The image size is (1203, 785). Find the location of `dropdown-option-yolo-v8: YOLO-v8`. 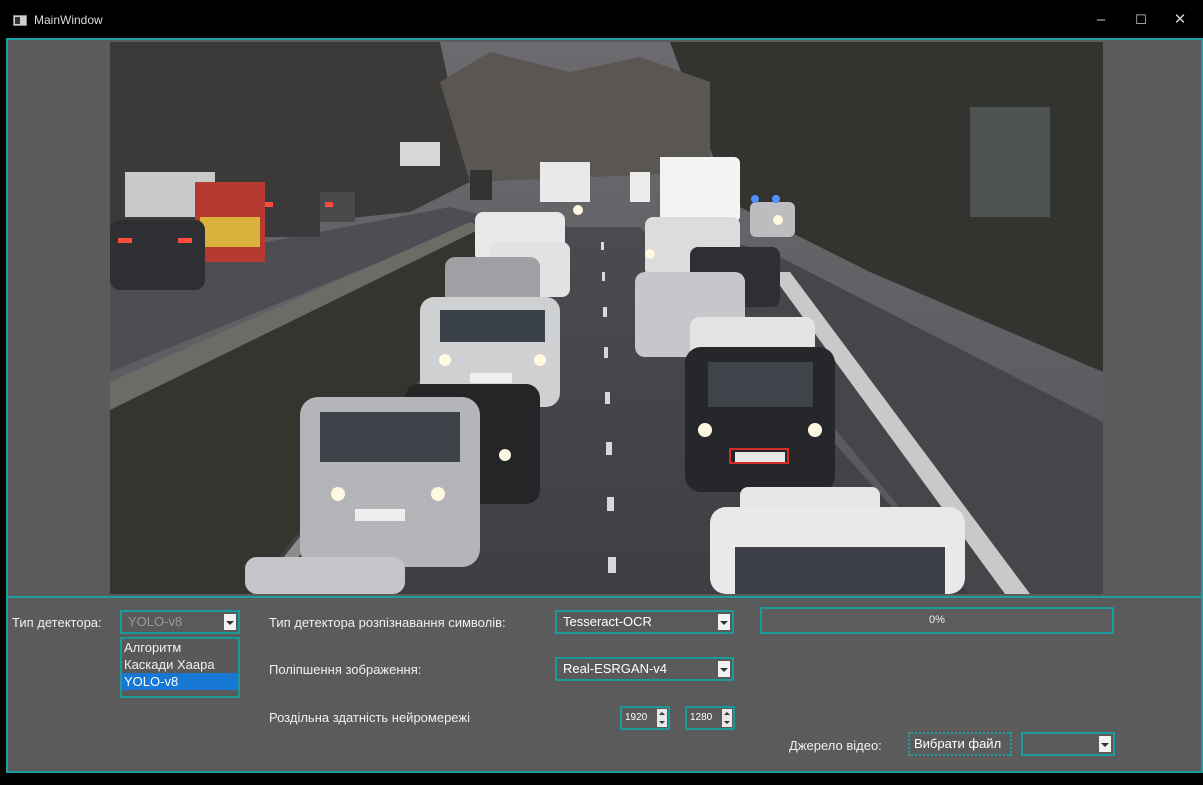

dropdown-option-yolo-v8: YOLO-v8 is located at coordinates (180, 681).